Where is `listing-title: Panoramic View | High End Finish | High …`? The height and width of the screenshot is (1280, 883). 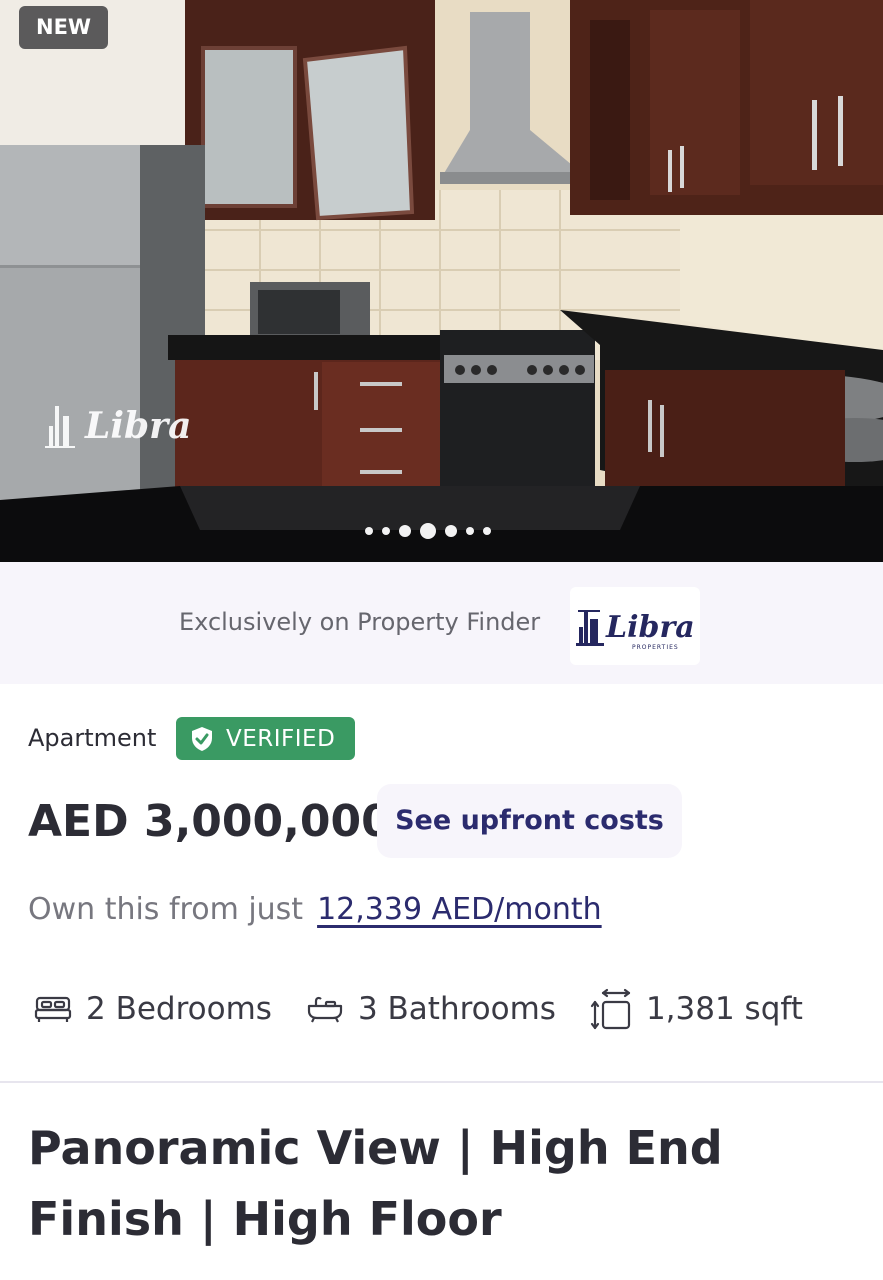 listing-title: Panoramic View | High End Finish | High … is located at coordinates (375, 1183).